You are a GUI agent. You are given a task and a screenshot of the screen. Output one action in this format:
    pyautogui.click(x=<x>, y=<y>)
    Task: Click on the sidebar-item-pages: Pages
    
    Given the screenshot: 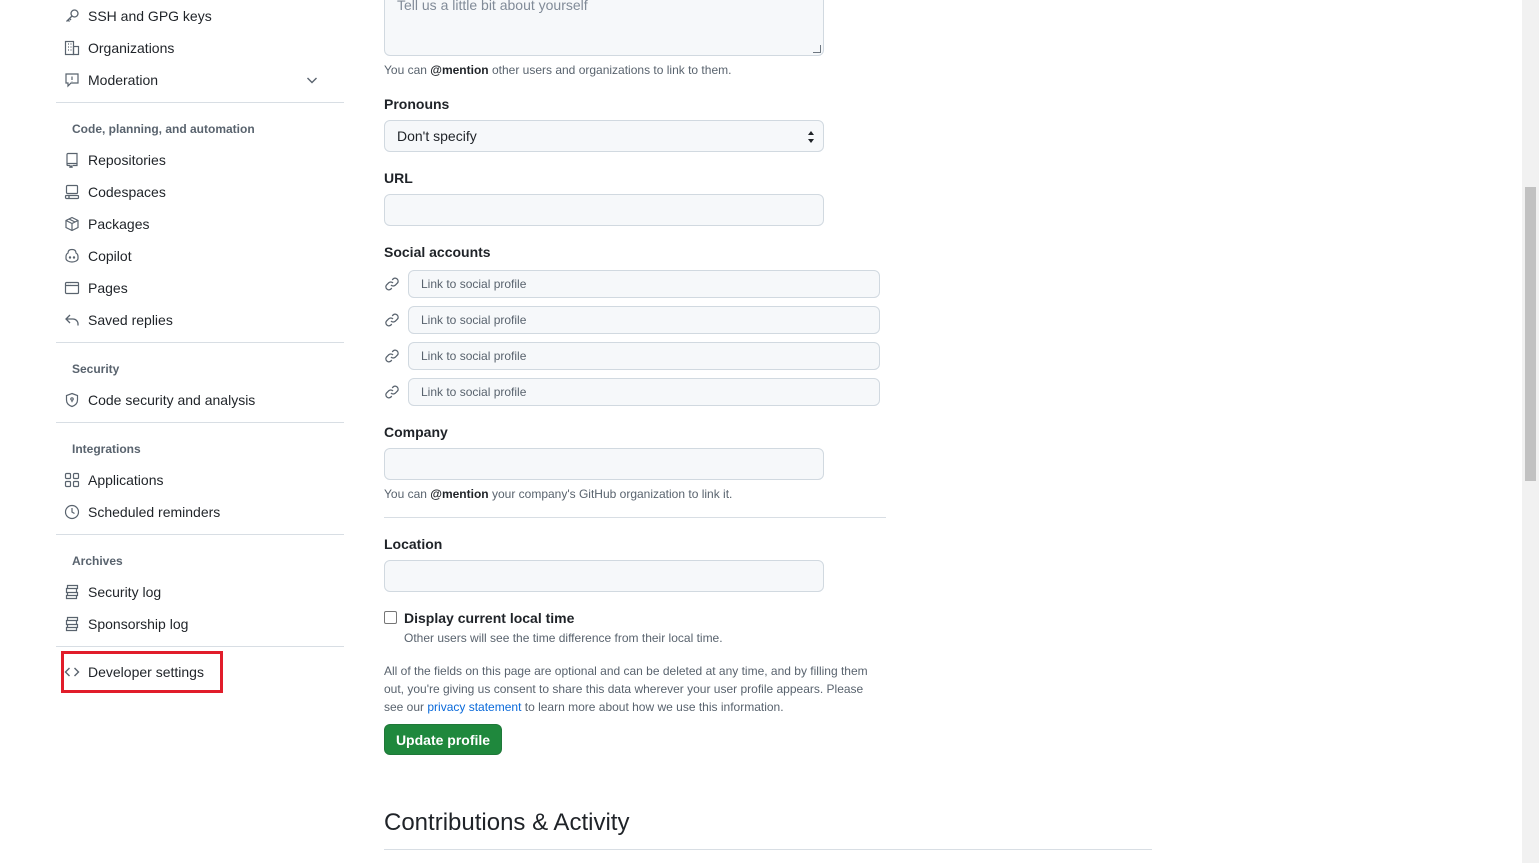 What is the action you would take?
    pyautogui.click(x=200, y=288)
    